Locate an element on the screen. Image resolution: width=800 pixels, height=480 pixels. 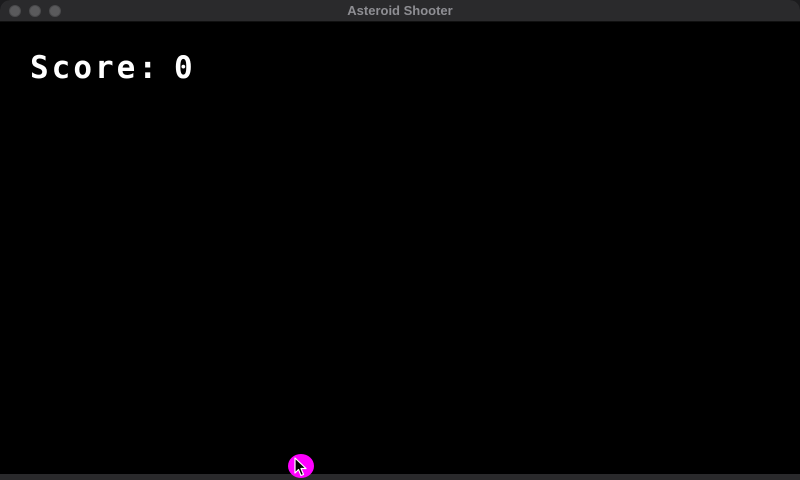
title-bar: Asteroid Shooter is located at coordinates (400, 11).